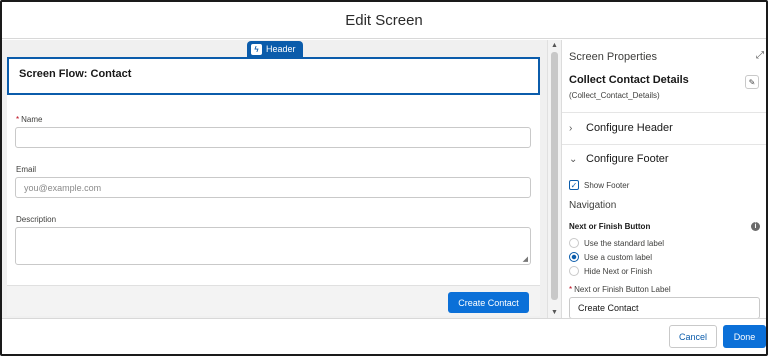 This screenshot has height=356, width=768. Describe the element at coordinates (75, 74) in the screenshot. I see `screen-header-title: Screen Flow: Contact` at that location.